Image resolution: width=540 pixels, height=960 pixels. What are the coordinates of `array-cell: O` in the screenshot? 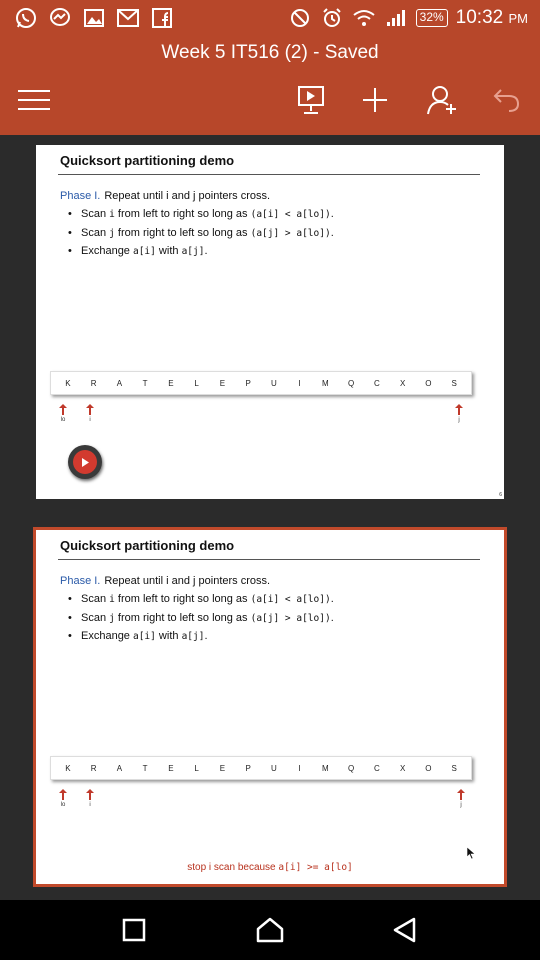 It's located at (428, 768).